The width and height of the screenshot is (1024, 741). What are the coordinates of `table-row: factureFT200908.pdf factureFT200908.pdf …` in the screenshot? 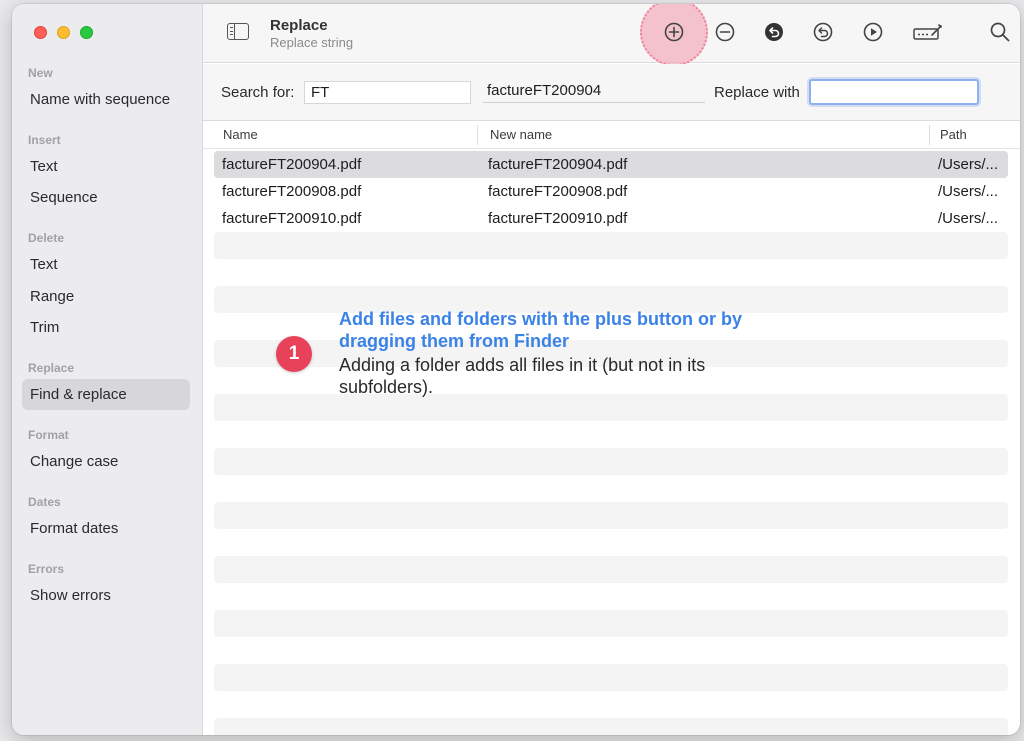 It's located at (611, 191).